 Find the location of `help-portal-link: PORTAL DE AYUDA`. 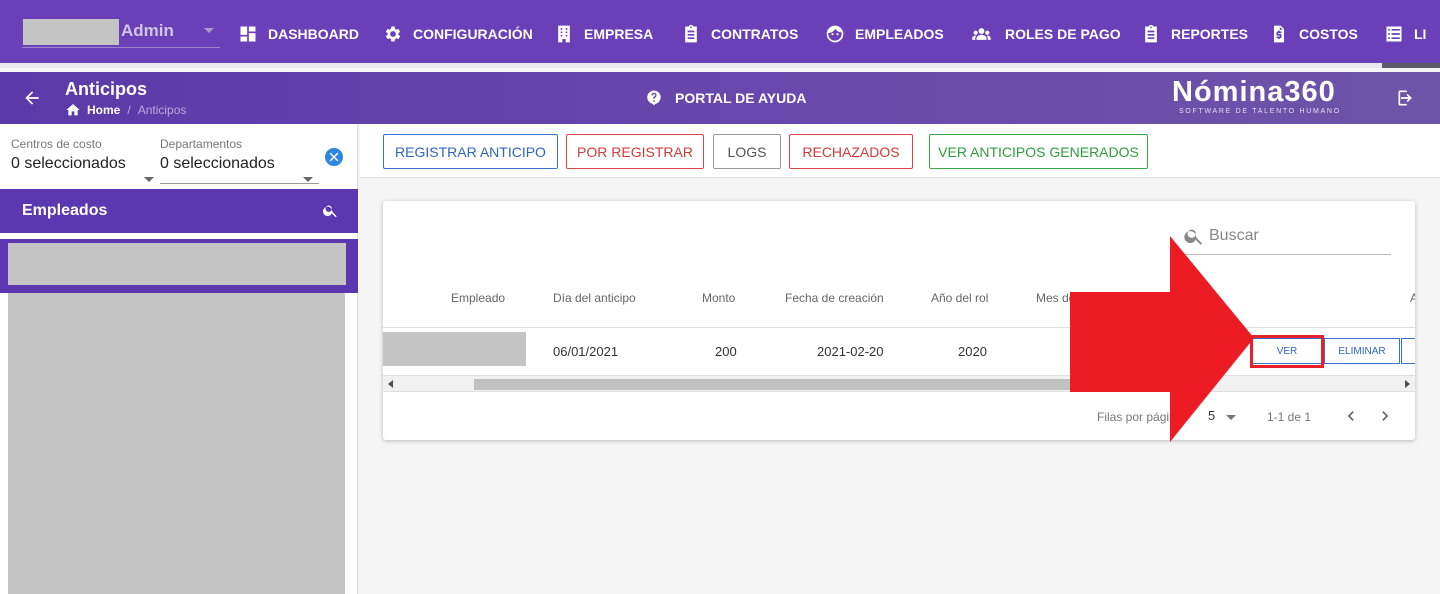

help-portal-link: PORTAL DE AYUDA is located at coordinates (725, 98).